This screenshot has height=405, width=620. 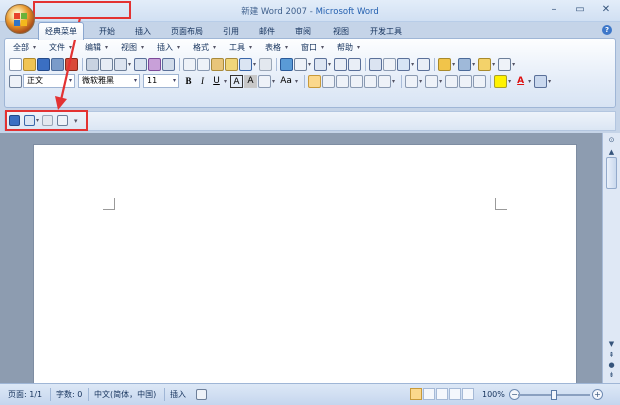 I want to click on language-indicator: 中文(简体，中国), so click(x=125, y=395).